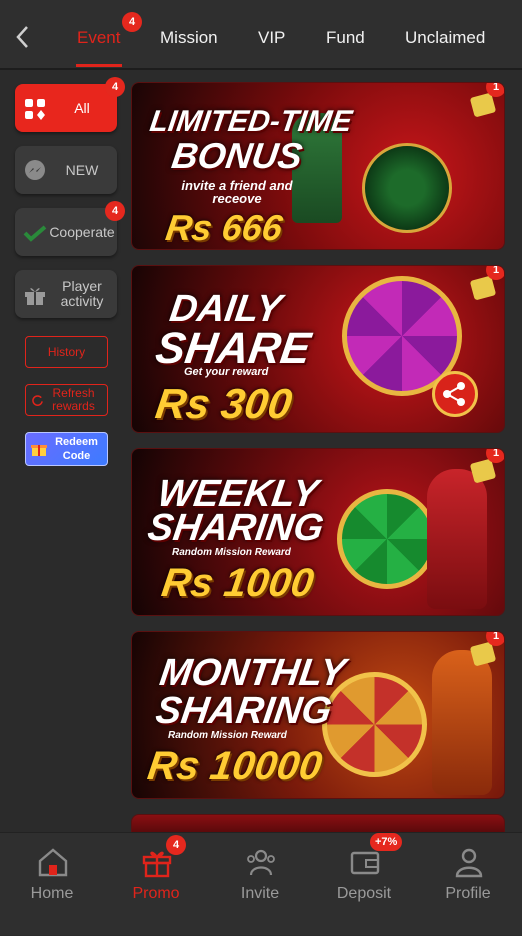 The height and width of the screenshot is (936, 522). What do you see at coordinates (66, 352) in the screenshot?
I see `history-button: History` at bounding box center [66, 352].